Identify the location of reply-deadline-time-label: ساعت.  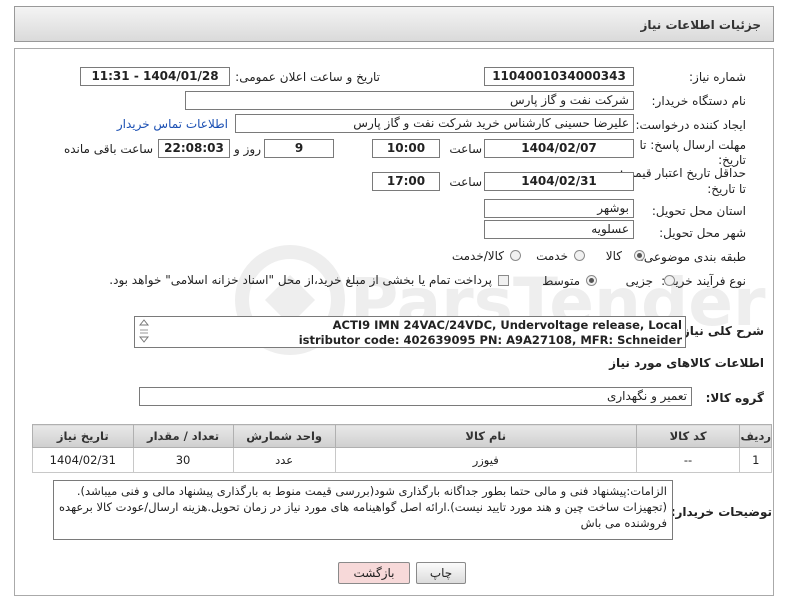
(465, 149).